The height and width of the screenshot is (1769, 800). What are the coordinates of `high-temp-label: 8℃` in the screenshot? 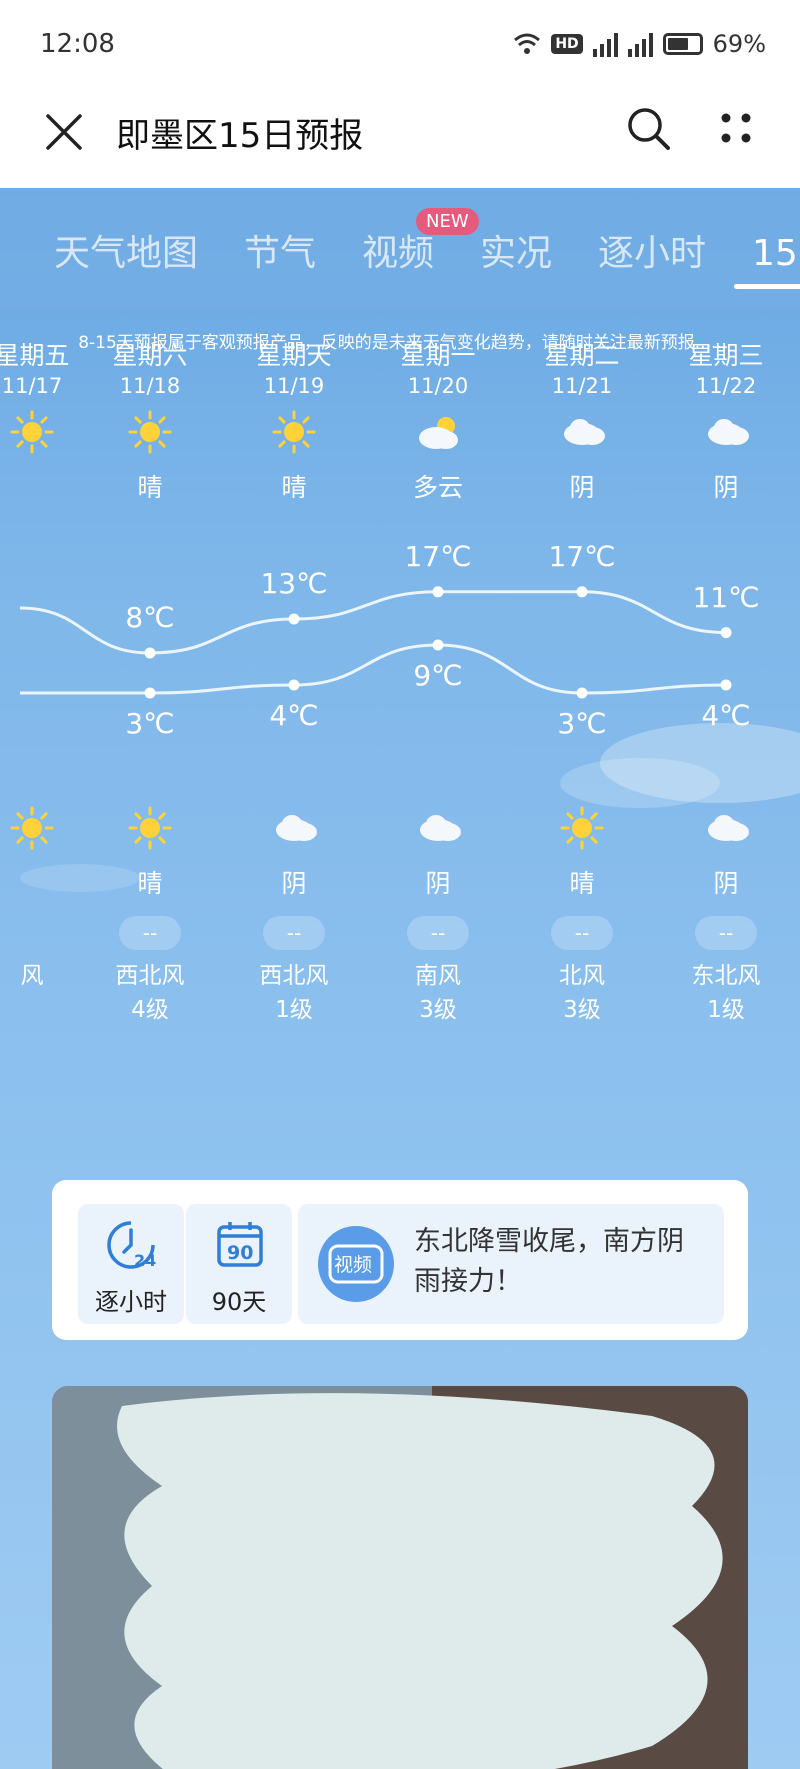 It's located at (150, 617).